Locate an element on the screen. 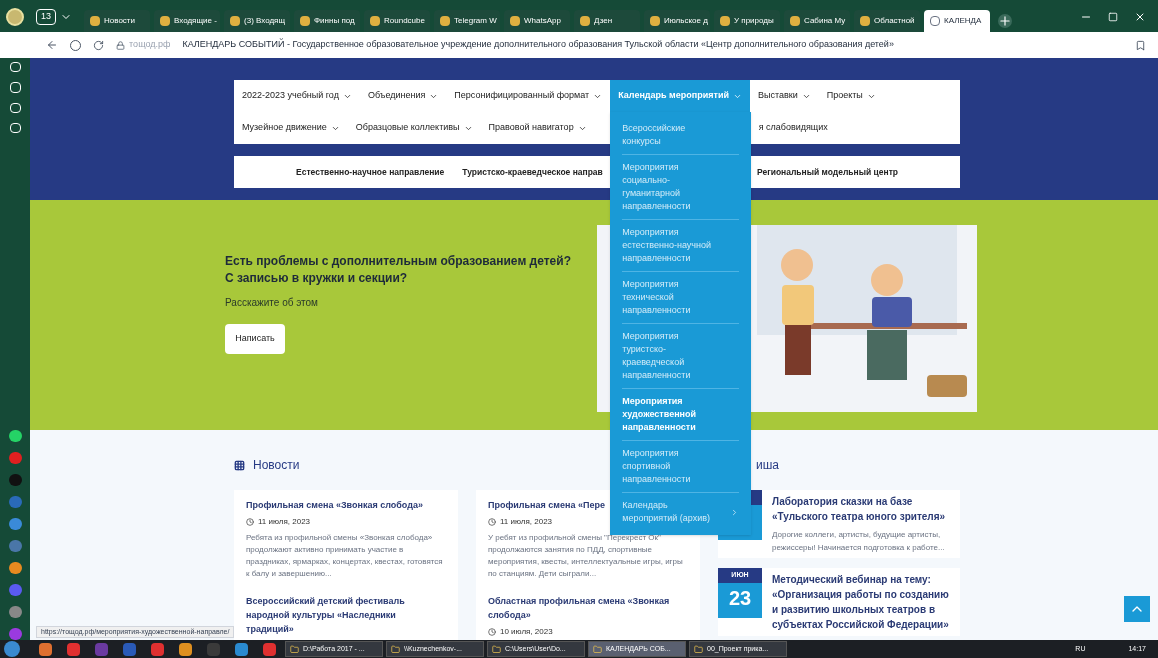  direction-link: Естественно-научное направление is located at coordinates (370, 172).